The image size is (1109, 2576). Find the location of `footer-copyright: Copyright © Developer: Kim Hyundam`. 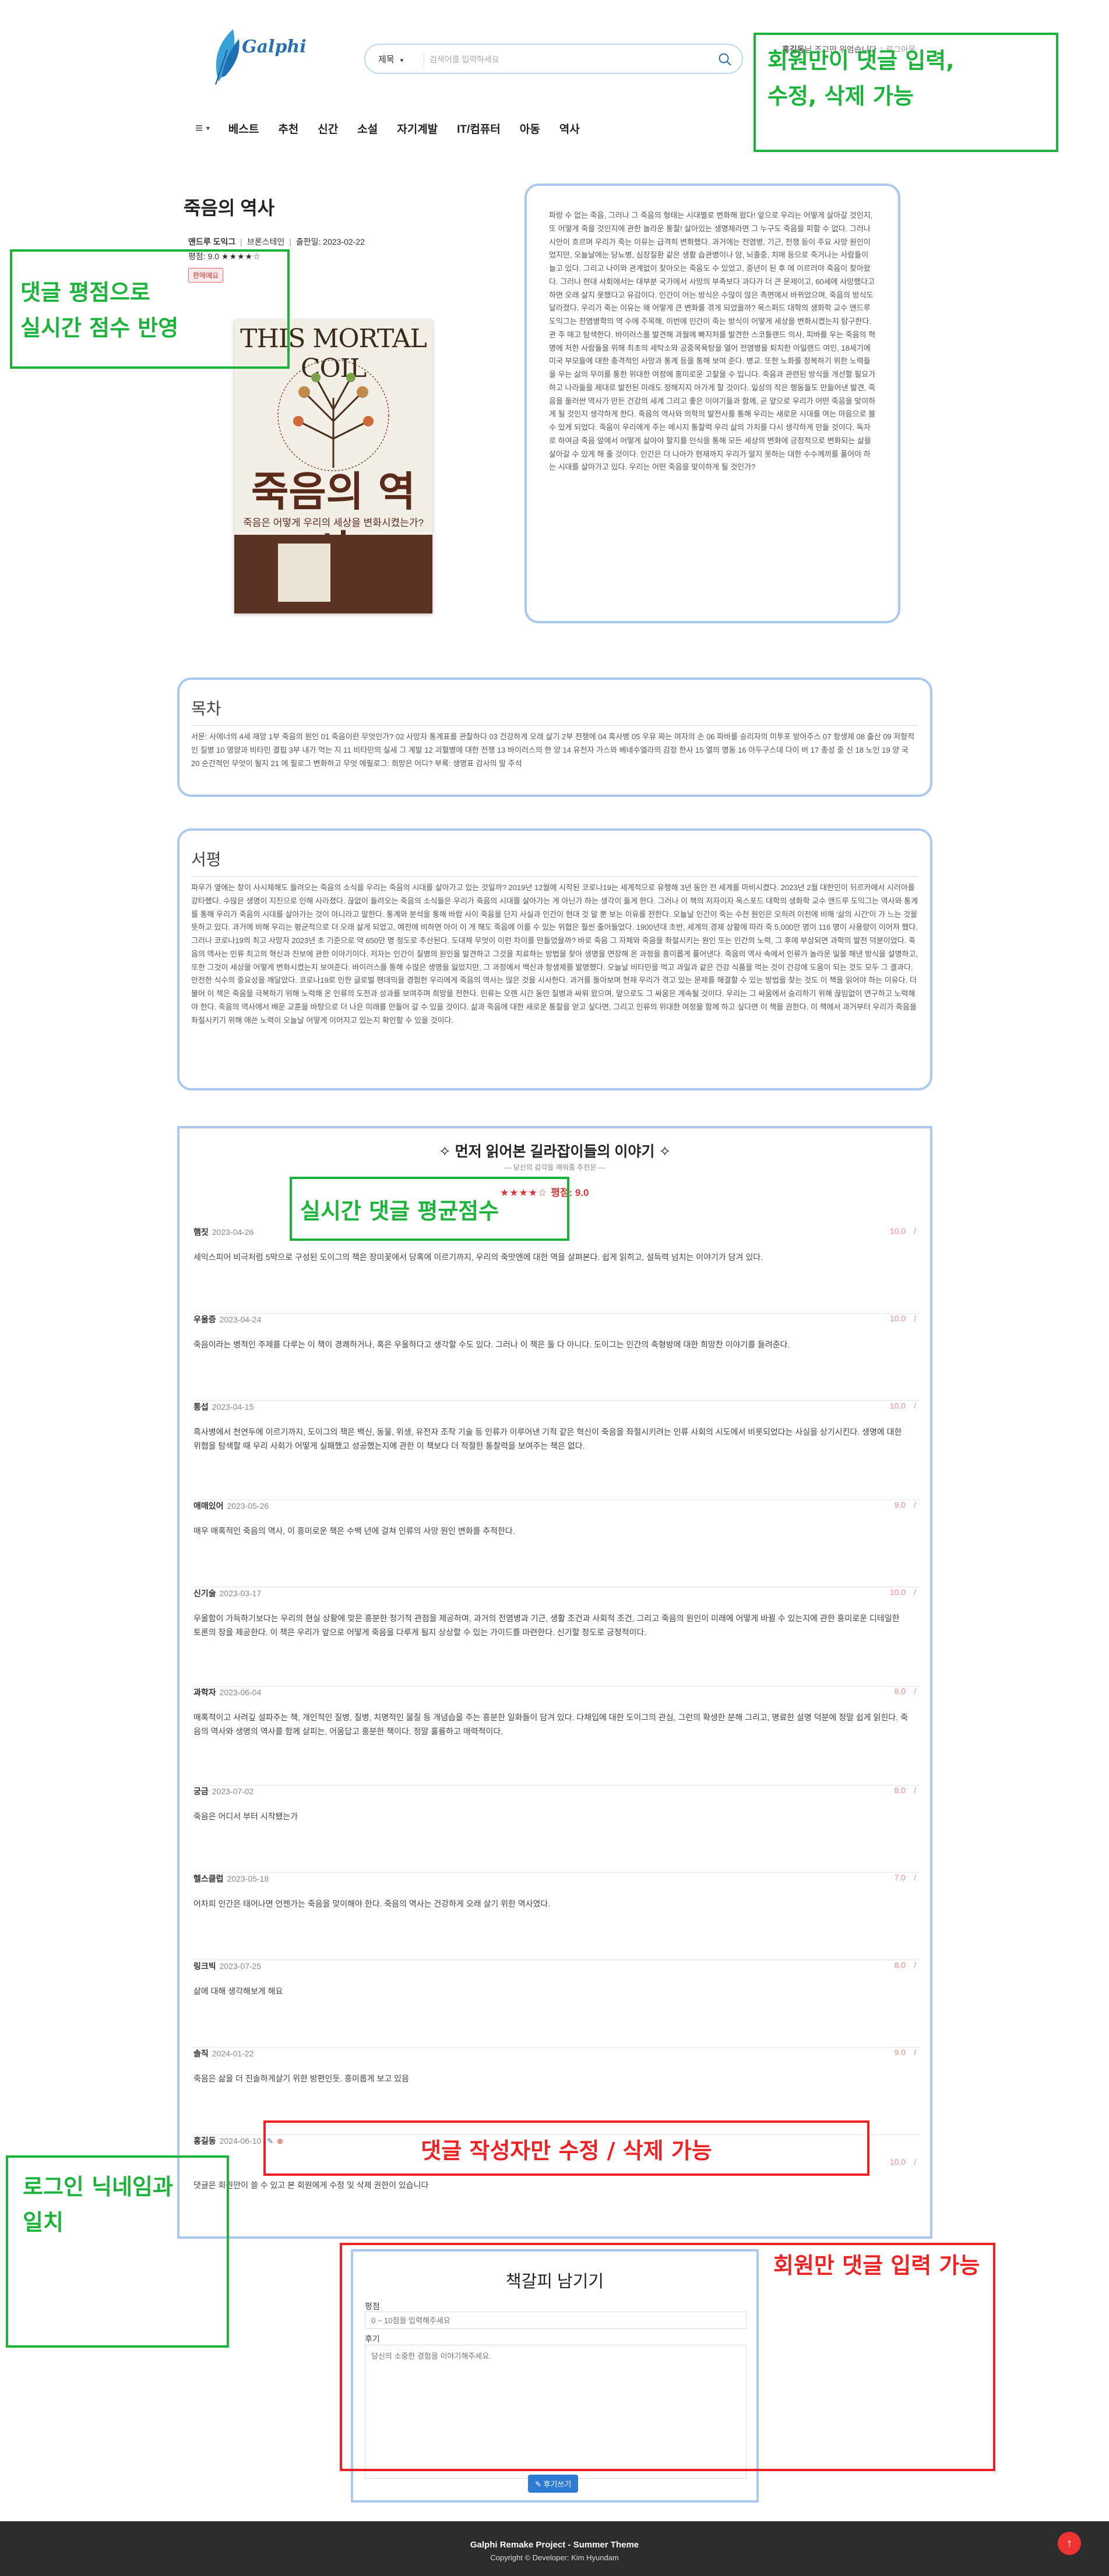

footer-copyright: Copyright © Developer: Kim Hyundam is located at coordinates (554, 2557).